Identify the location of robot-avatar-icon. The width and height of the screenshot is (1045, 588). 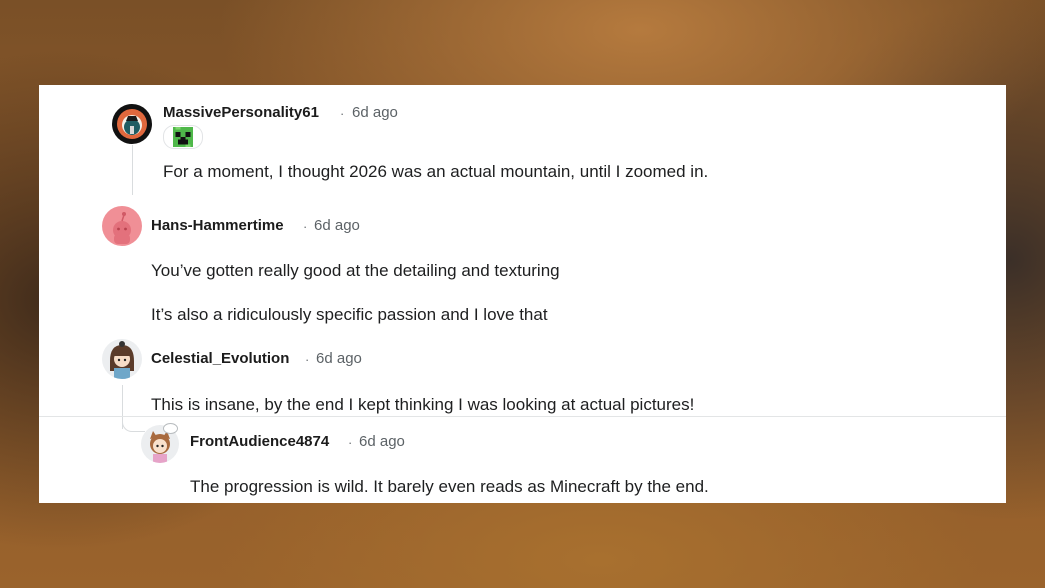
(132, 124).